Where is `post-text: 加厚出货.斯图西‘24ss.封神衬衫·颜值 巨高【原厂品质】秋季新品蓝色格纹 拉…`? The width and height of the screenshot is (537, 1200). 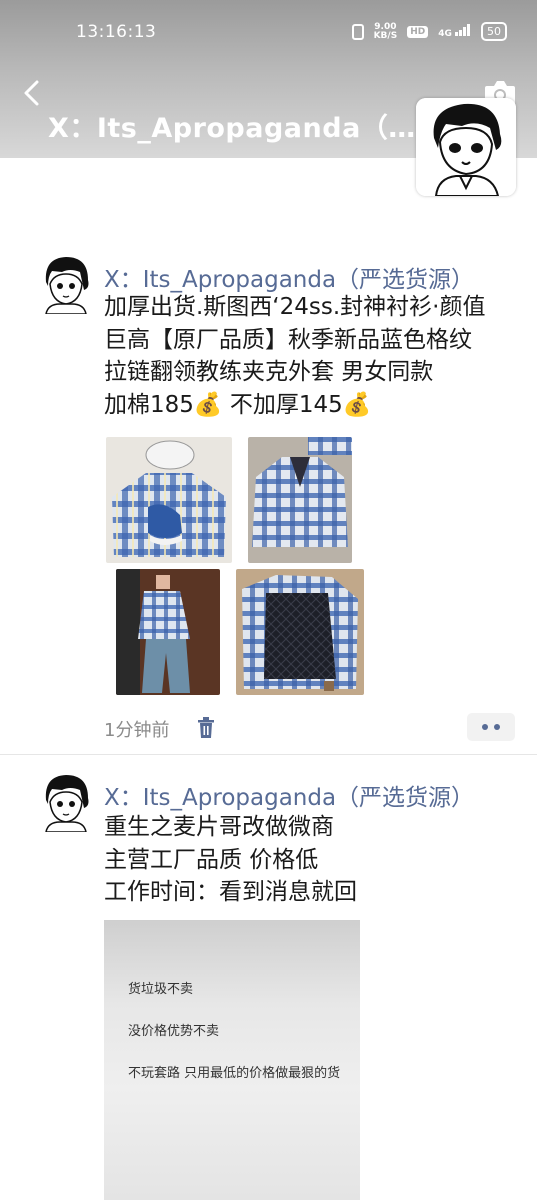 post-text: 加厚出货.斯图西‘24ss.封神衬衫·颜值 巨高【原厂品质】秋季新品蓝色格纹 拉… is located at coordinates (295, 356).